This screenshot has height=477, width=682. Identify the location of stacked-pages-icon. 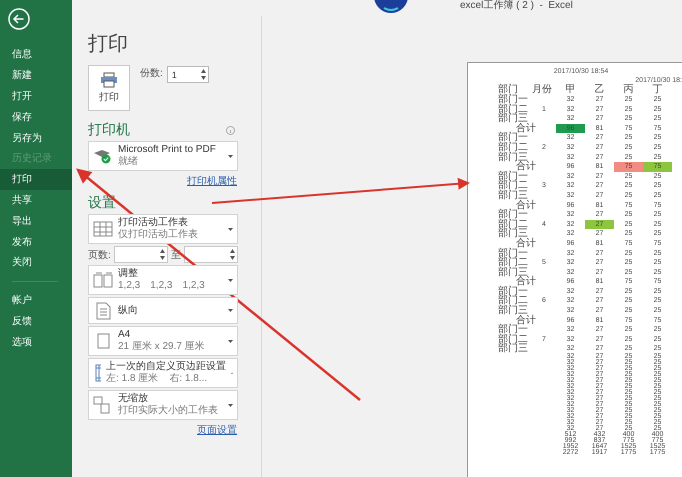
(103, 280).